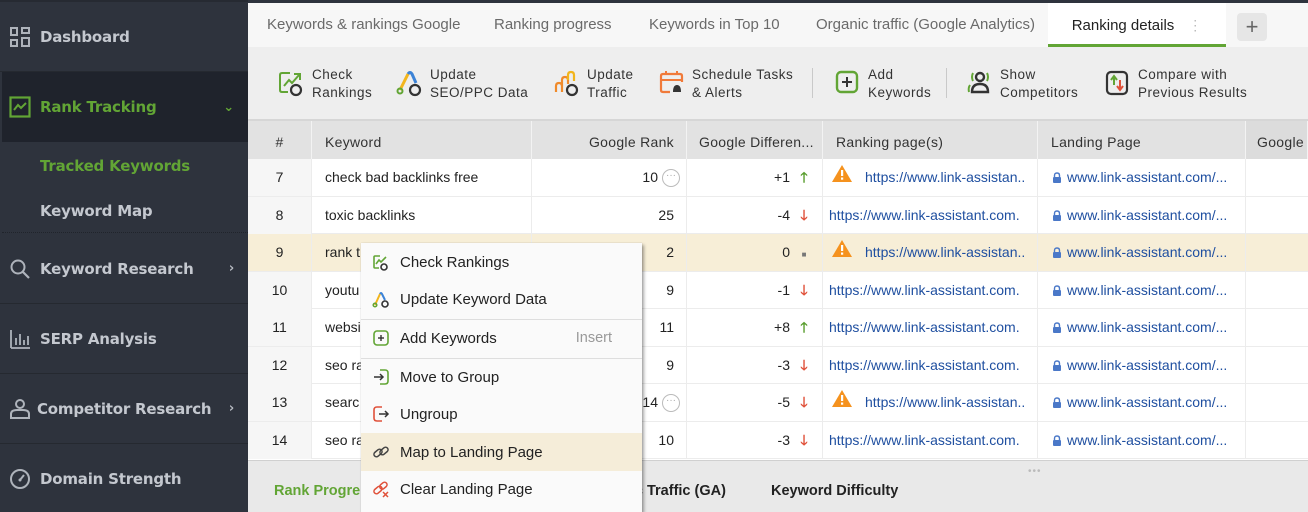 The width and height of the screenshot is (1308, 512). What do you see at coordinates (1277, 140) in the screenshot?
I see `column-header-google: Google` at bounding box center [1277, 140].